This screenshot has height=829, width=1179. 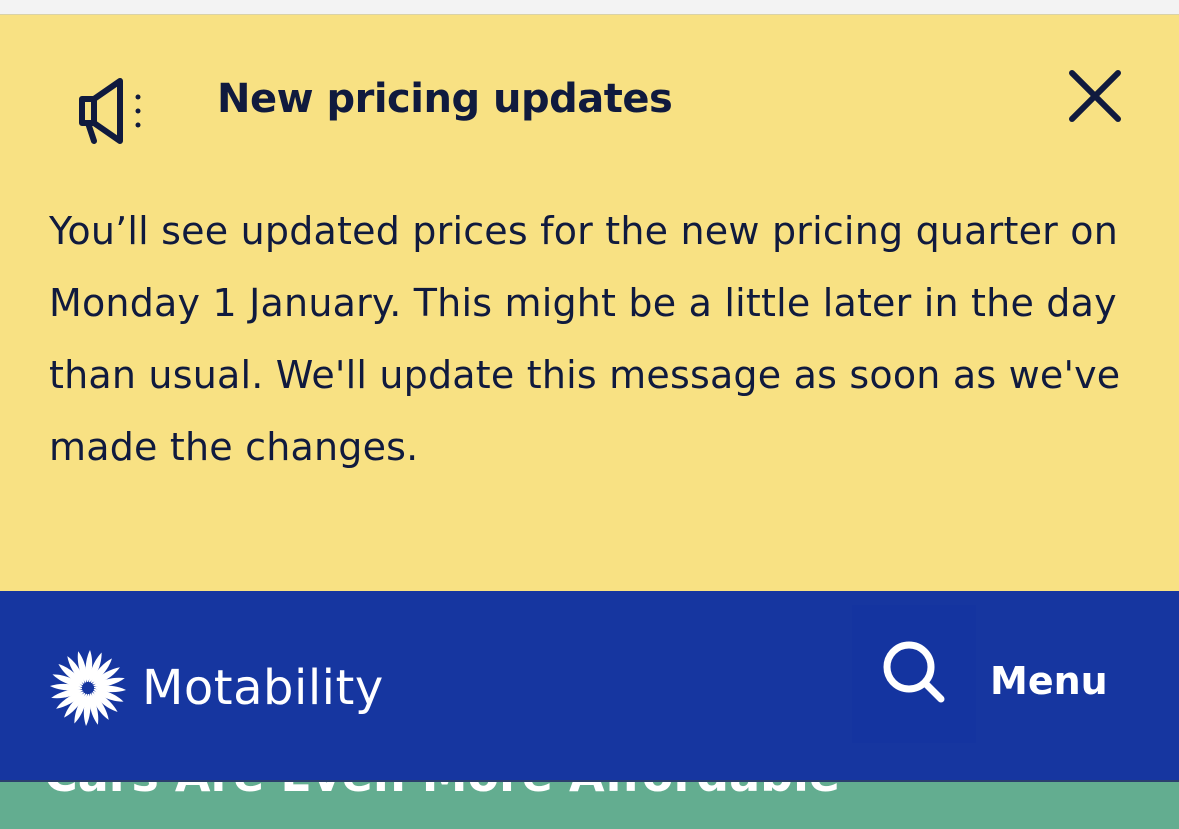 What do you see at coordinates (88, 688) in the screenshot?
I see `starburst-logo-icon` at bounding box center [88, 688].